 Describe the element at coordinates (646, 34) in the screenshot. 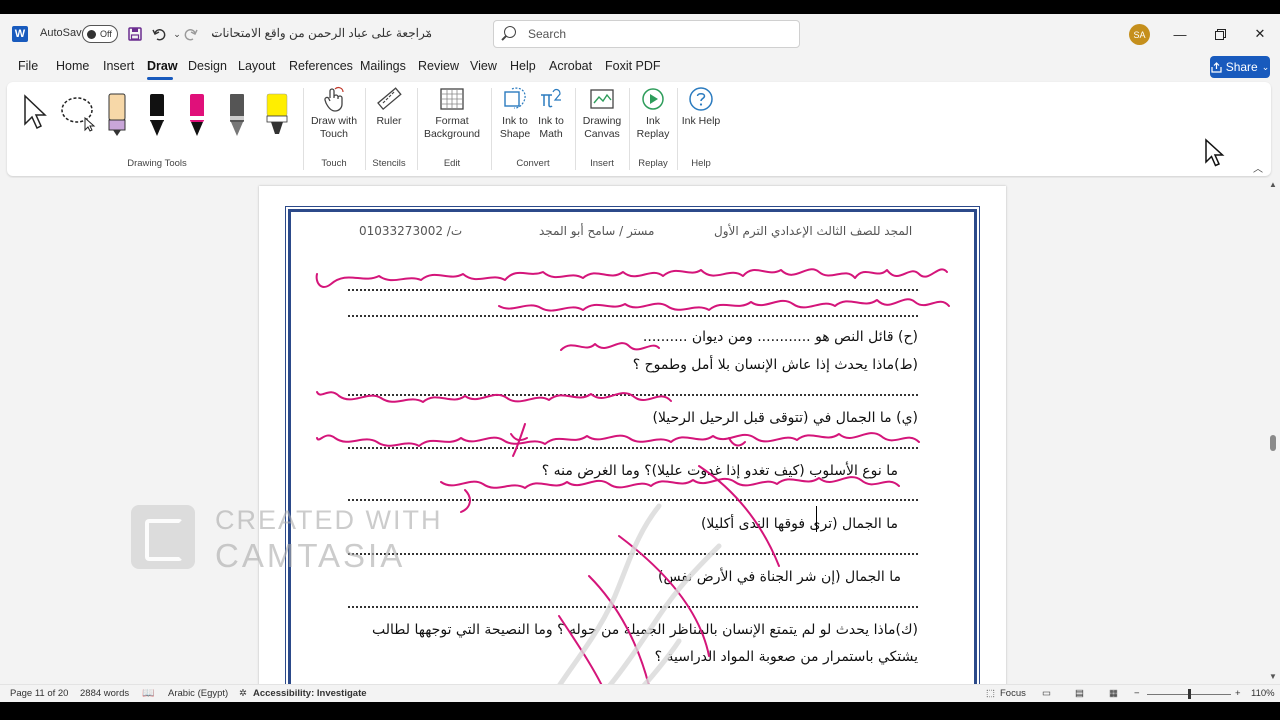

I see `search-box: Search` at that location.